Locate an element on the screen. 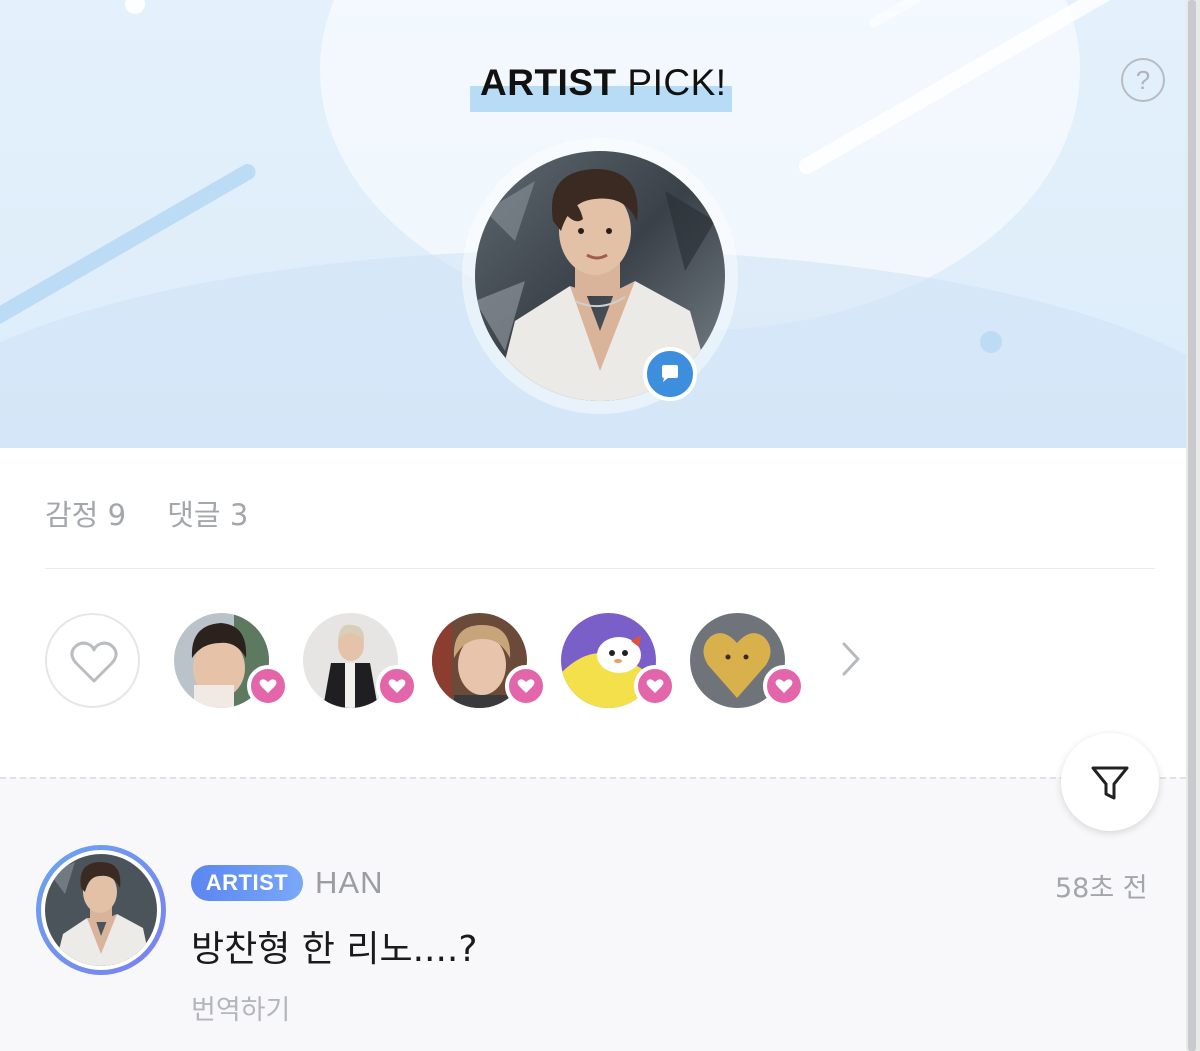 The image size is (1200, 1051). like-button is located at coordinates (92, 660).